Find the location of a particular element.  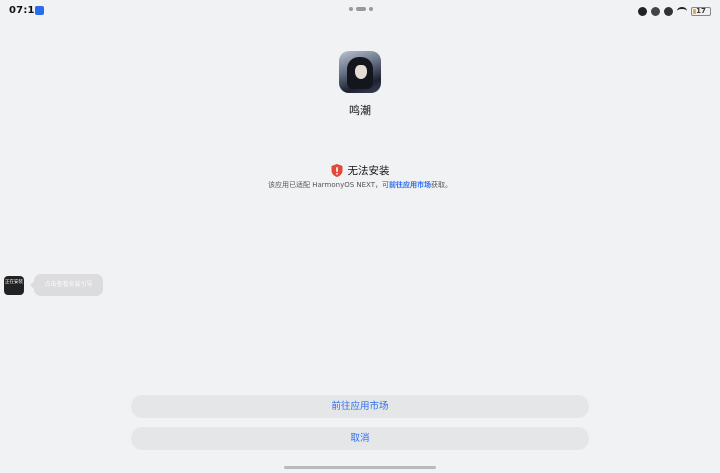

error-desc-prefix: 该应用已适配 HarmonyOS NEXT，可 is located at coordinates (328, 185).